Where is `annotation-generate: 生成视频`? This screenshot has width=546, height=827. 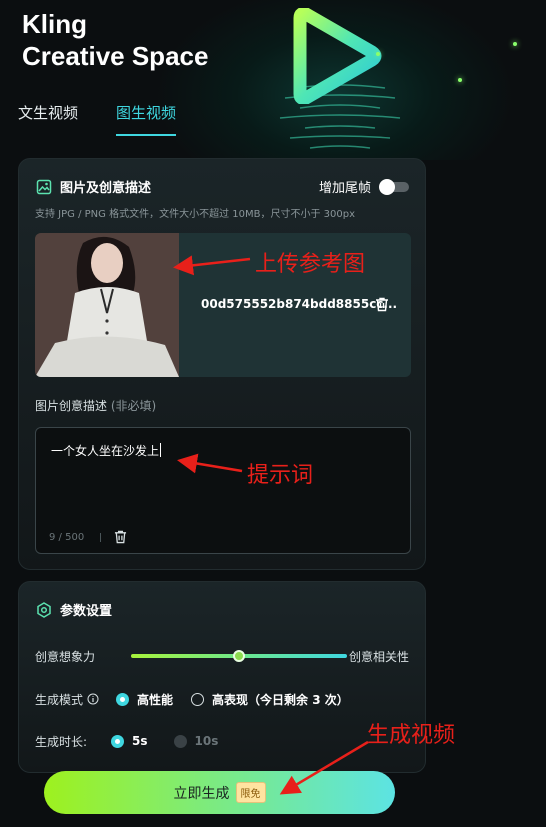
annotation-generate: 生成视频 is located at coordinates (411, 735).